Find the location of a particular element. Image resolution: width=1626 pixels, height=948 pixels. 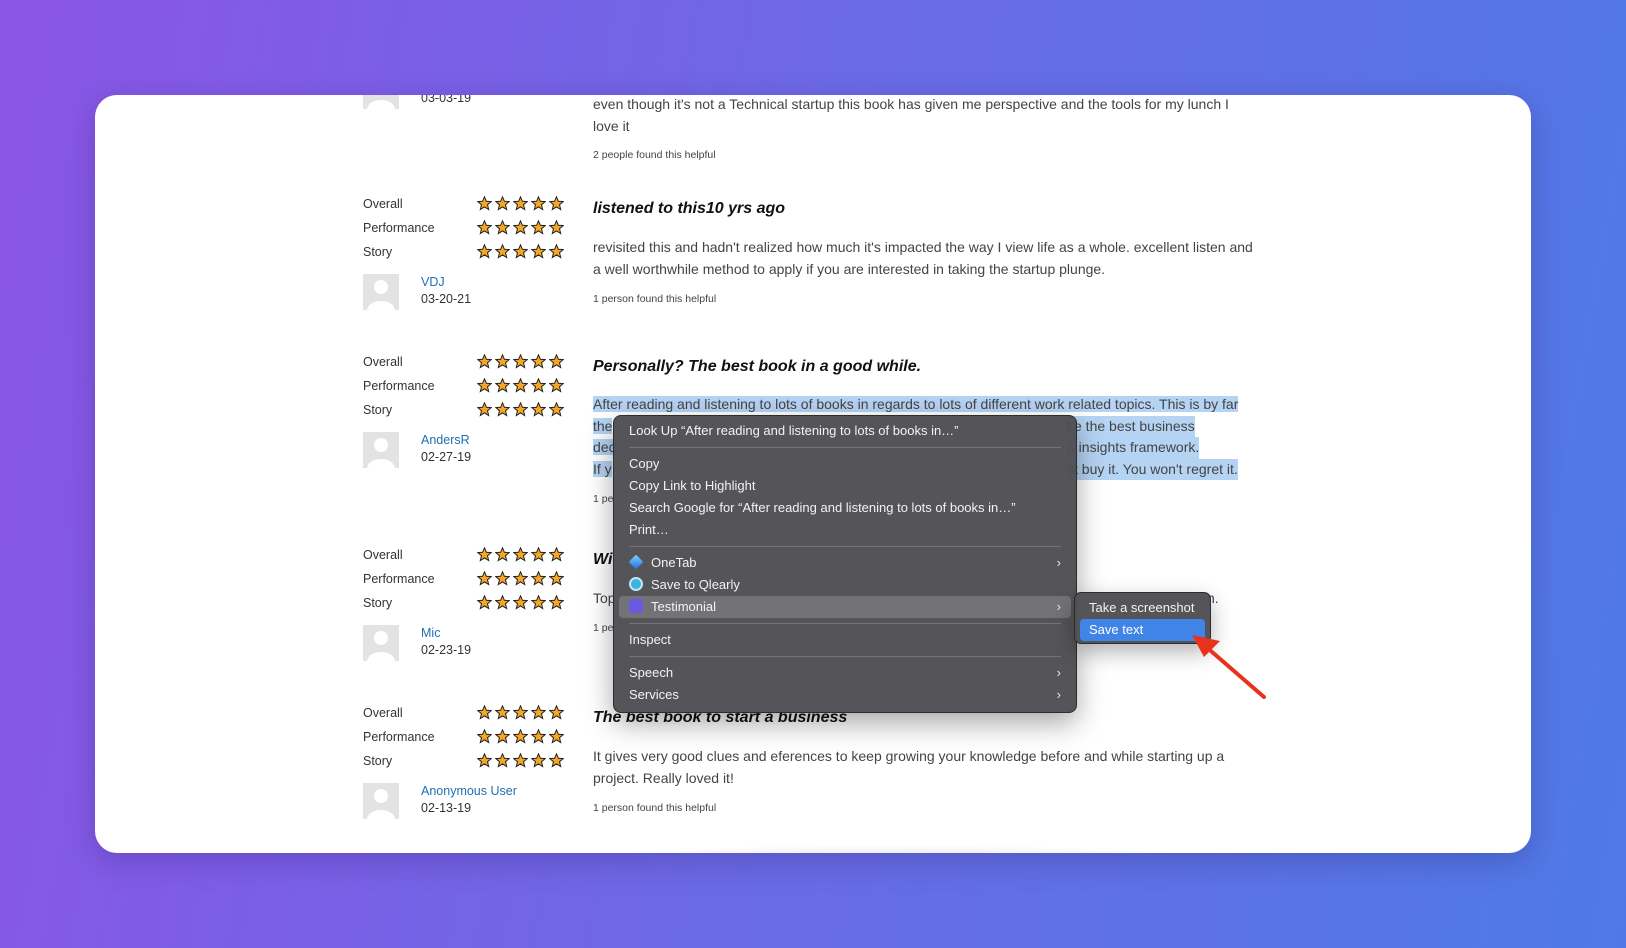

menu-item-inspect: Inspect is located at coordinates (845, 640).